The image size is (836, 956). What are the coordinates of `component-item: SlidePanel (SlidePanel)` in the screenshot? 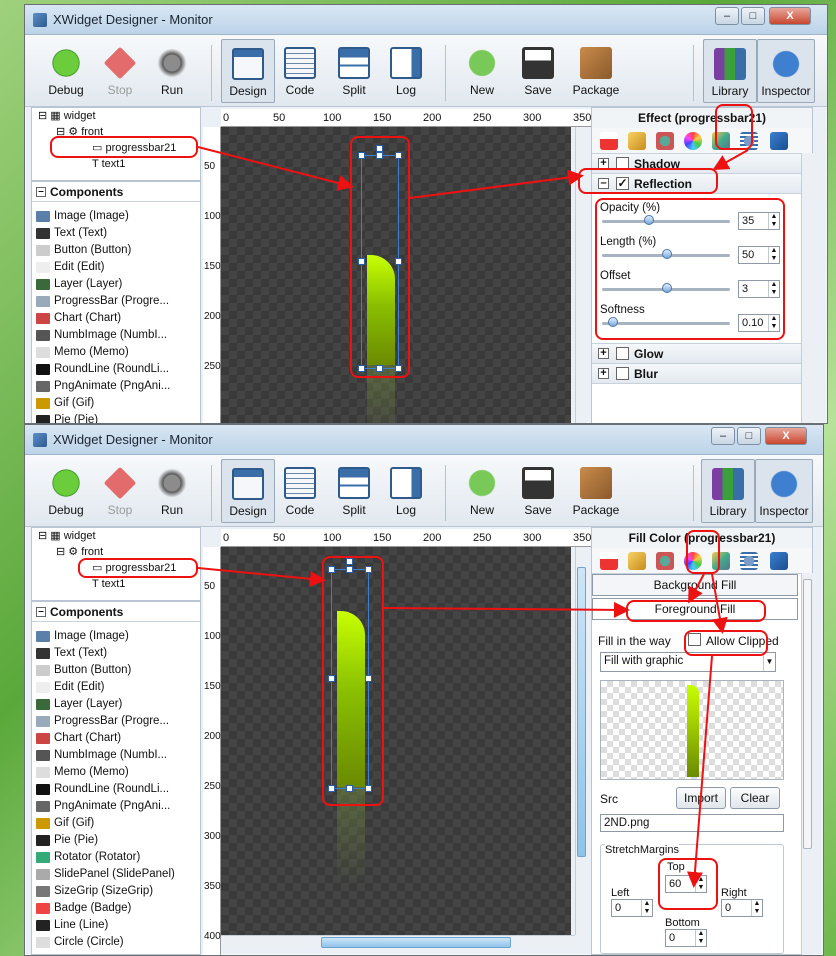 It's located at (116, 874).